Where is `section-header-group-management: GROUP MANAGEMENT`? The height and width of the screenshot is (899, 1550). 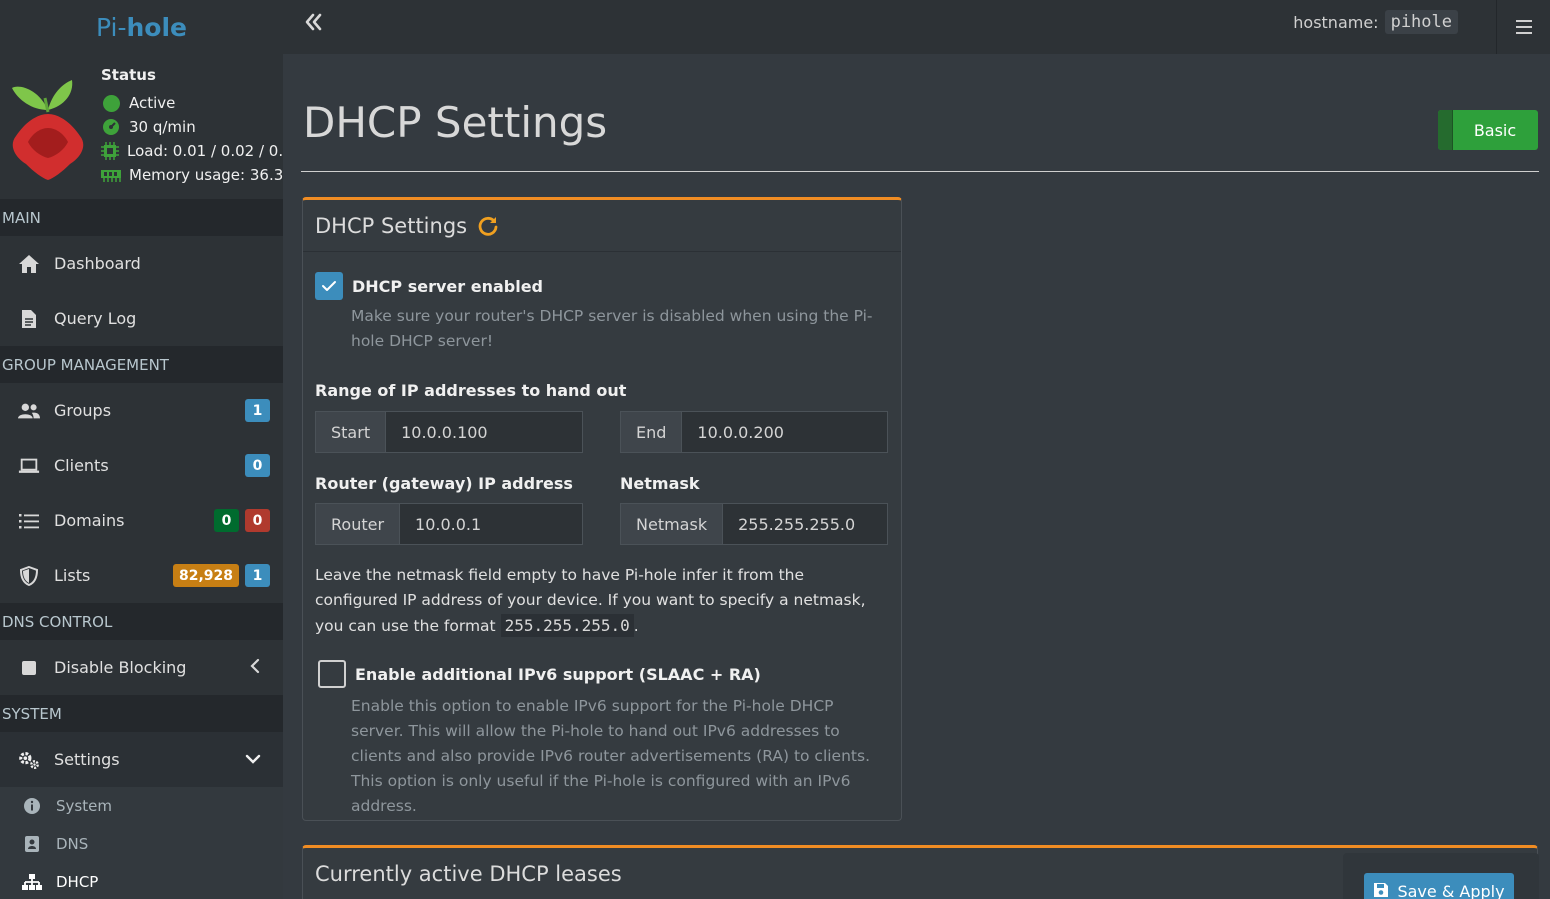
section-header-group-management: GROUP MANAGEMENT is located at coordinates (141, 364).